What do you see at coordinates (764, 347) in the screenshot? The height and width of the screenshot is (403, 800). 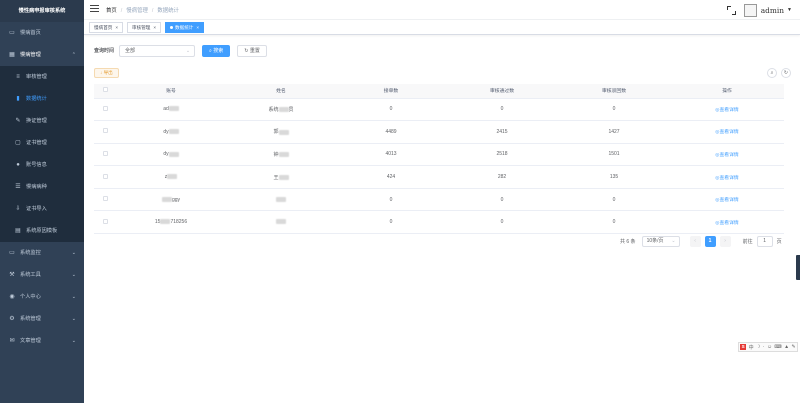 I see `ime-punct-icon: ·` at bounding box center [764, 347].